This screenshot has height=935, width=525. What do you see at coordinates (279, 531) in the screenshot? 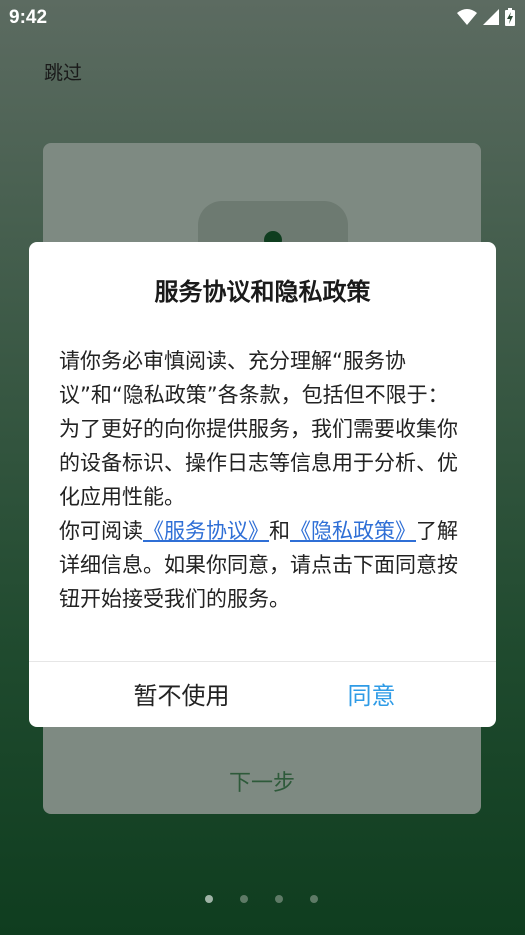
I see `dialog-body-and: 和` at bounding box center [279, 531].